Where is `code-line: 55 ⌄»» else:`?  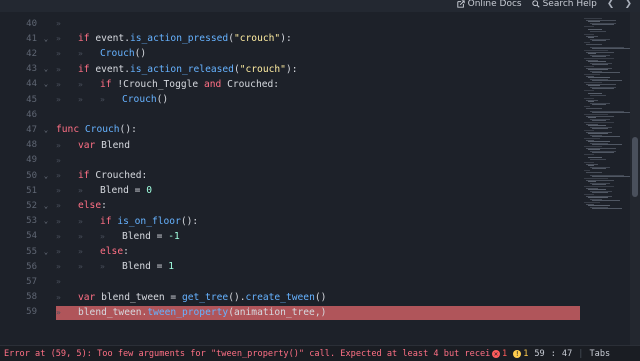
code-line: 55 ⌄»» else: is located at coordinates (290, 251).